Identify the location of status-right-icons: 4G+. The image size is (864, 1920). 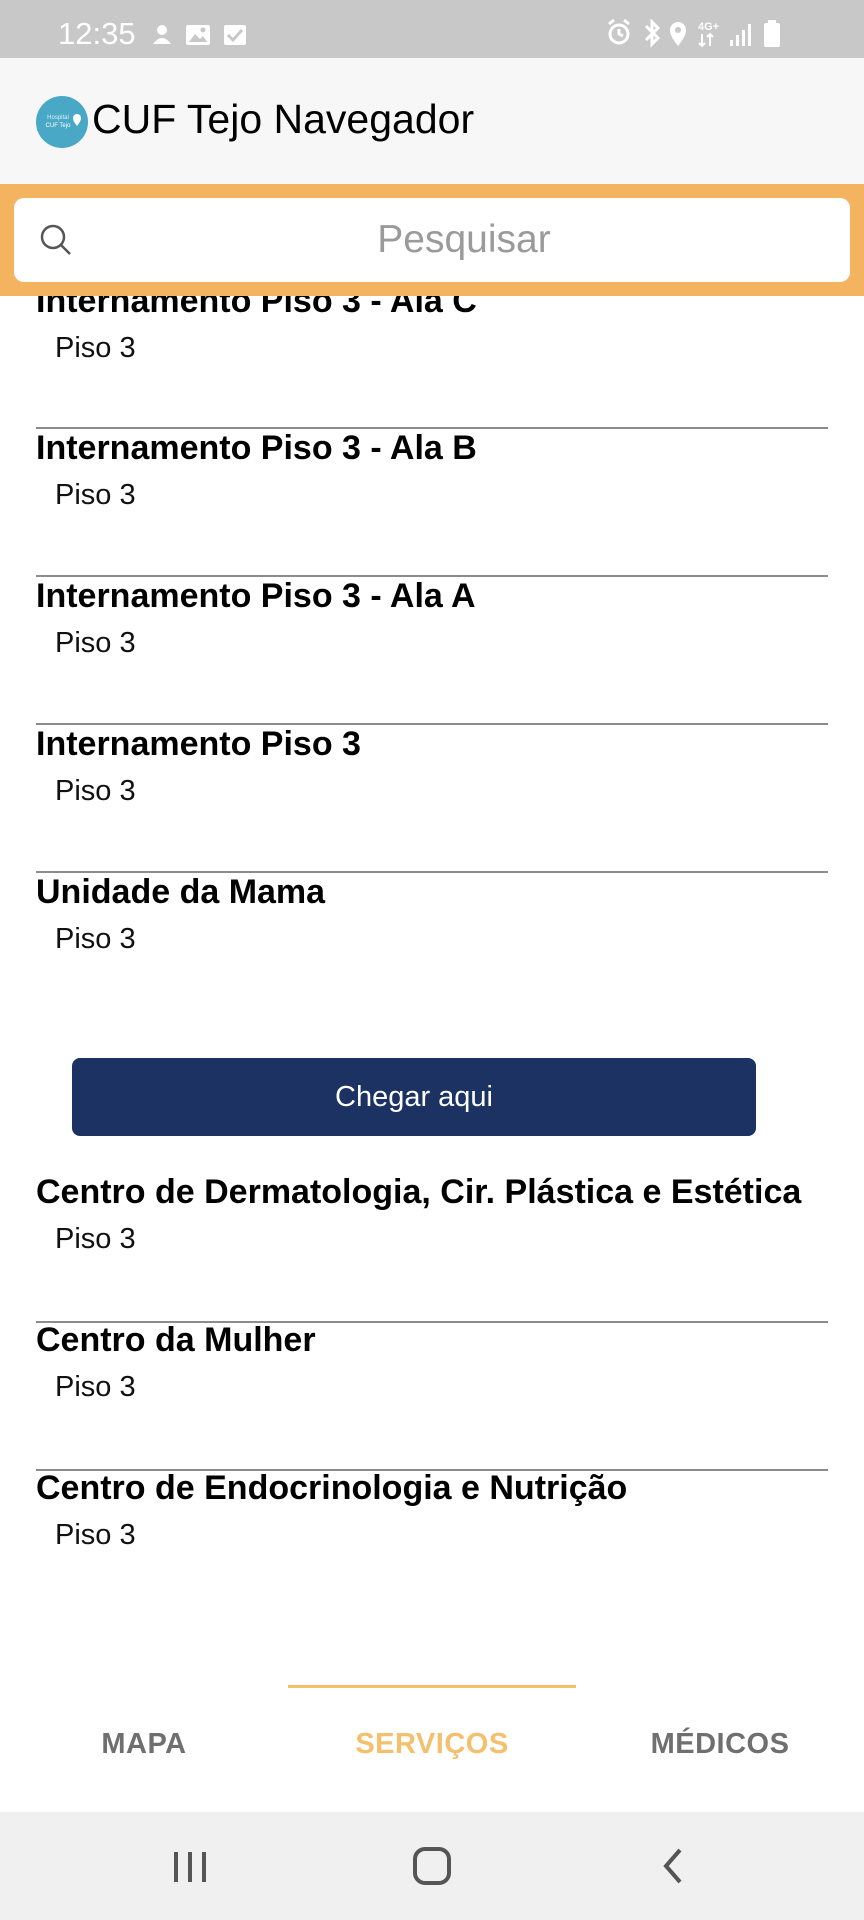
(694, 33).